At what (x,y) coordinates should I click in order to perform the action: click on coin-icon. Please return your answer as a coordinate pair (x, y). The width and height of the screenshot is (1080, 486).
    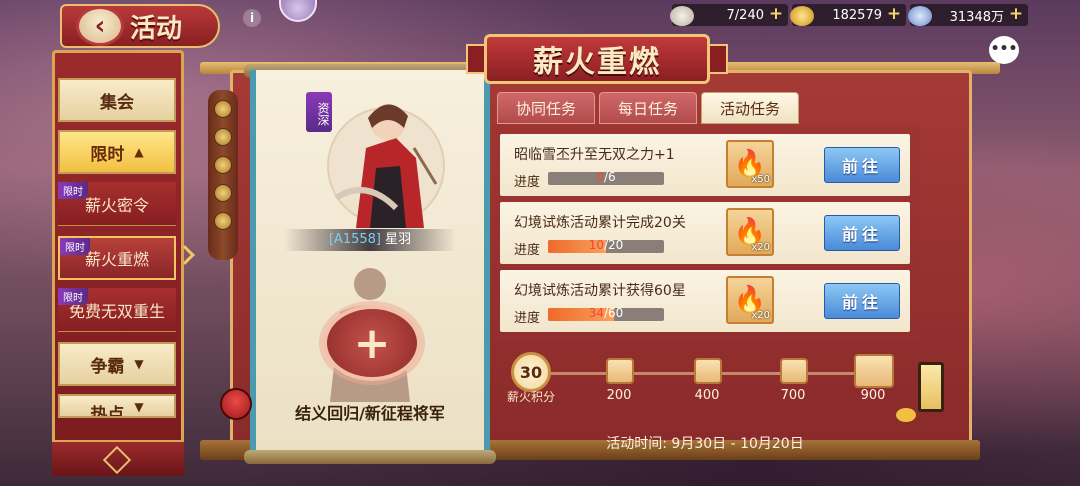
    Looking at the image, I should click on (920, 16).